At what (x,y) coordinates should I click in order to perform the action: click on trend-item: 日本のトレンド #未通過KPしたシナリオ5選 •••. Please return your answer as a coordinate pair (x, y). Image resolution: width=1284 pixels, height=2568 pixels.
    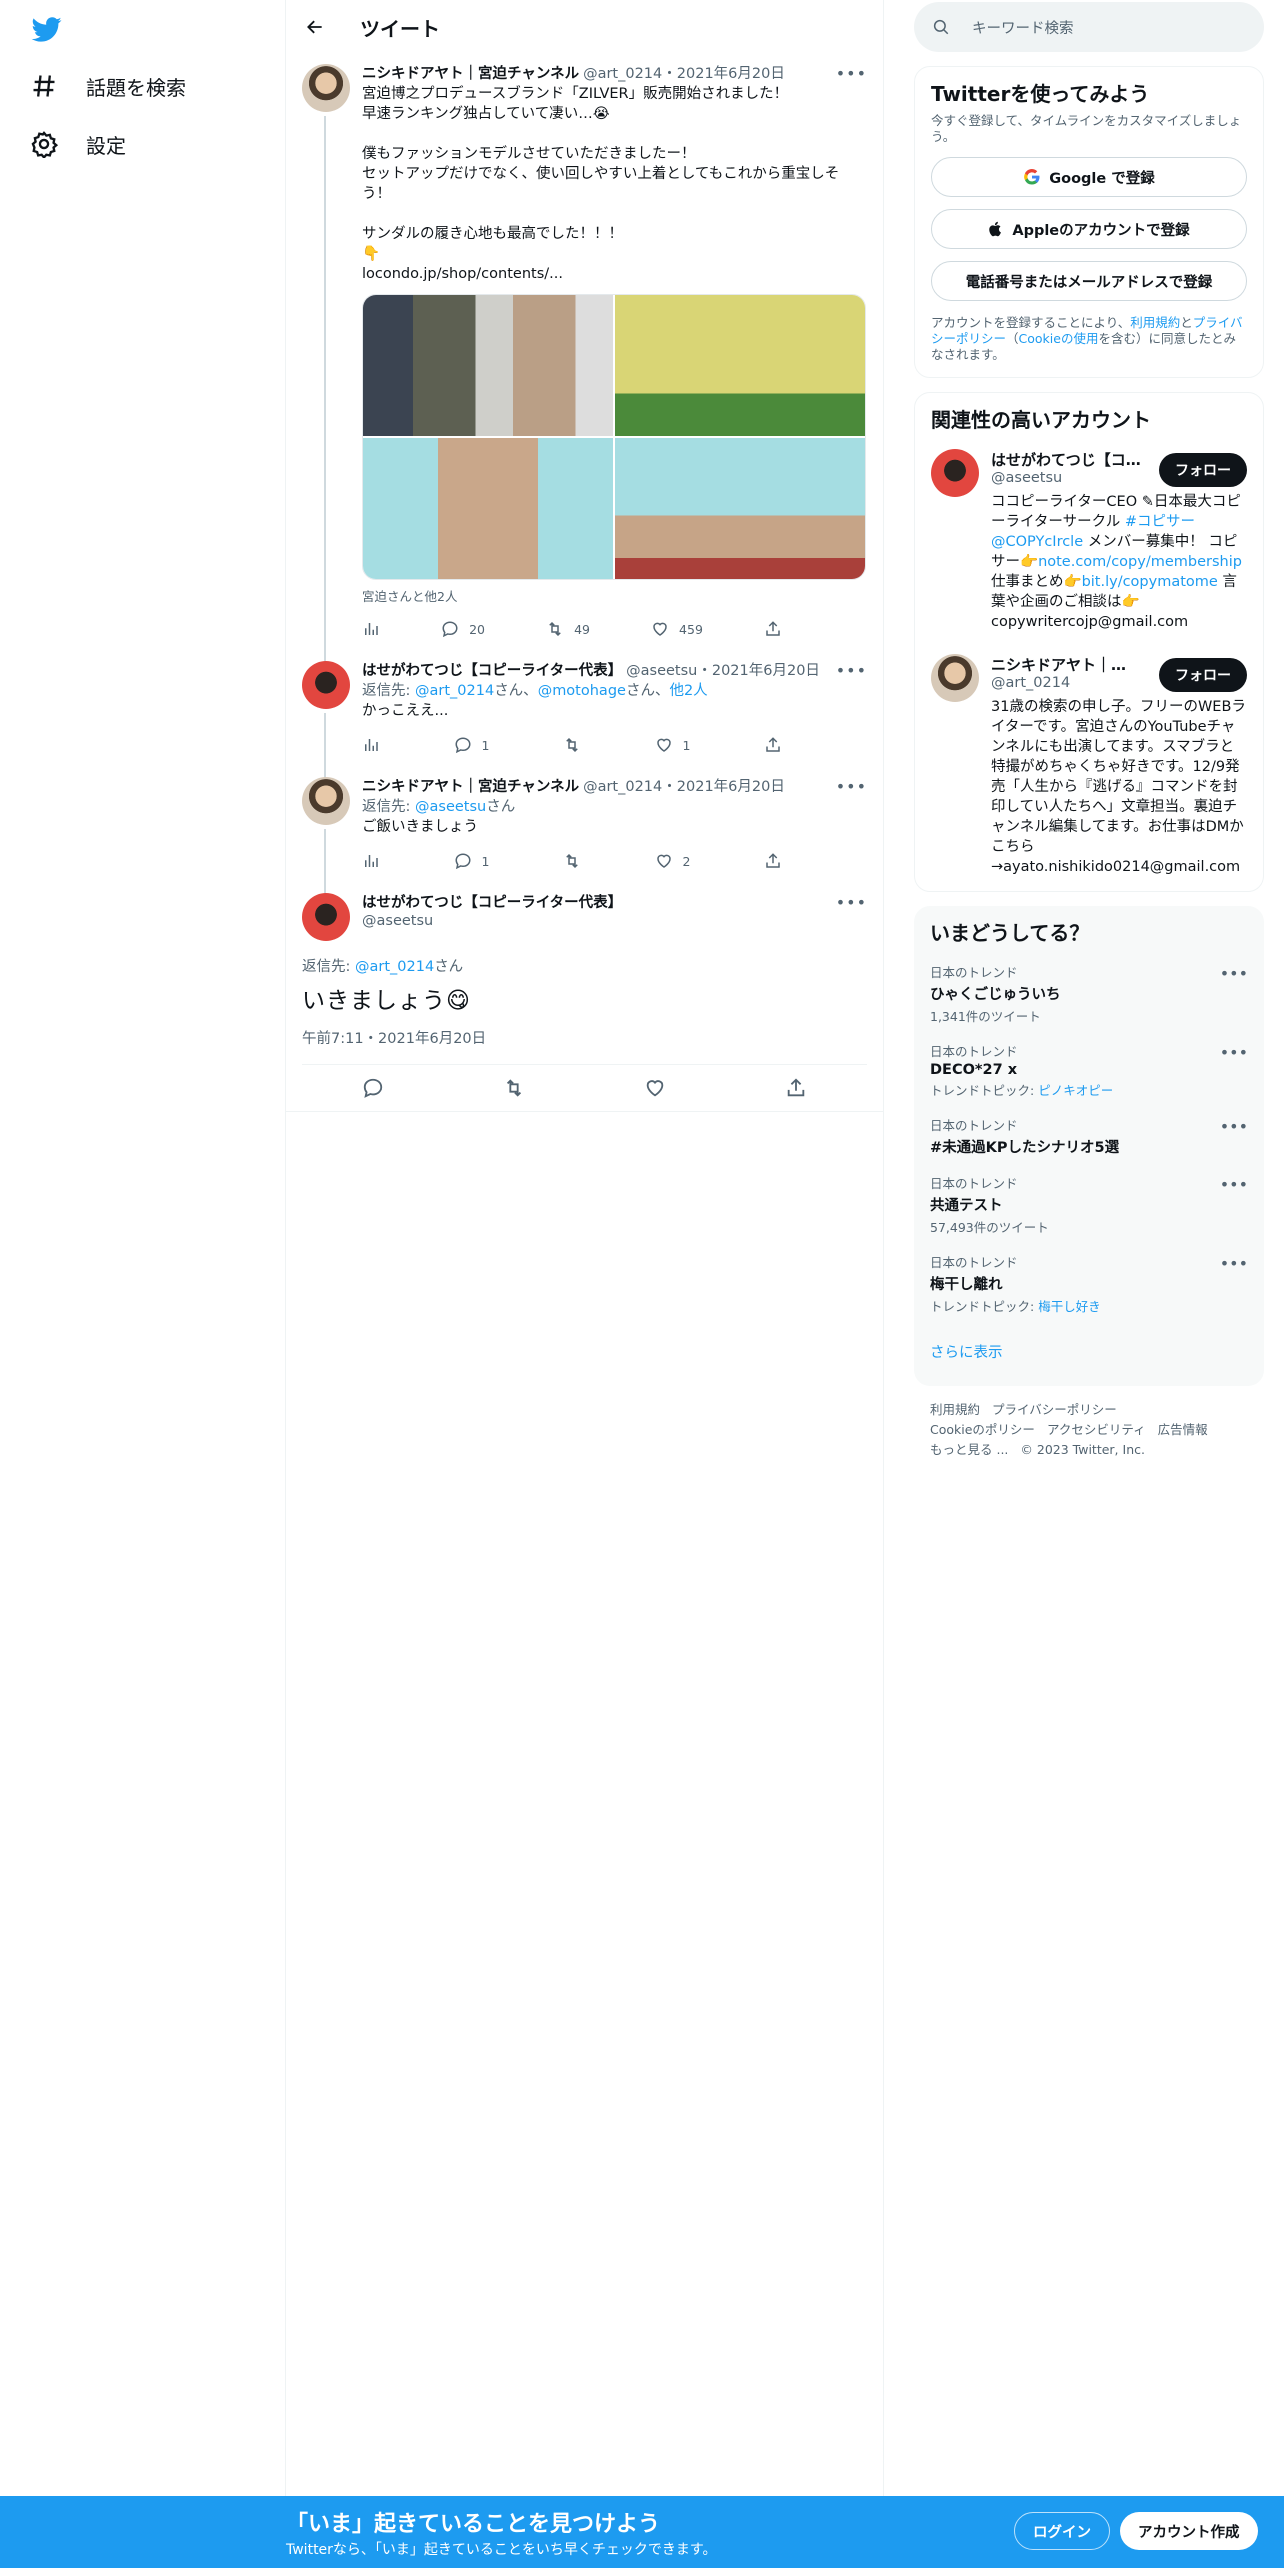
    Looking at the image, I should click on (1089, 1136).